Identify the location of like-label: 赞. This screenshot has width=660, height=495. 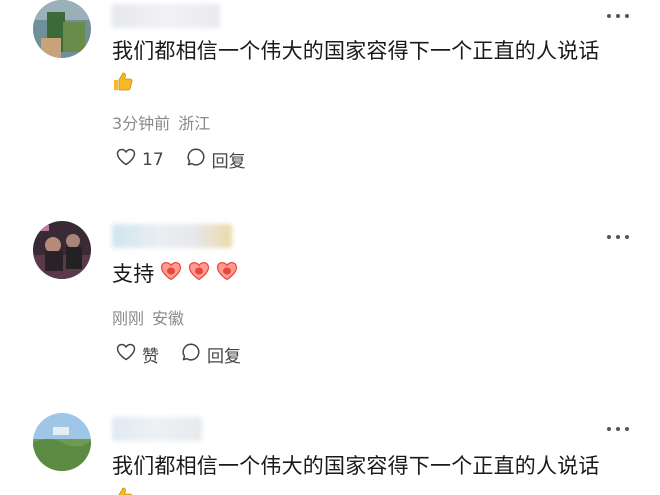
(150, 357).